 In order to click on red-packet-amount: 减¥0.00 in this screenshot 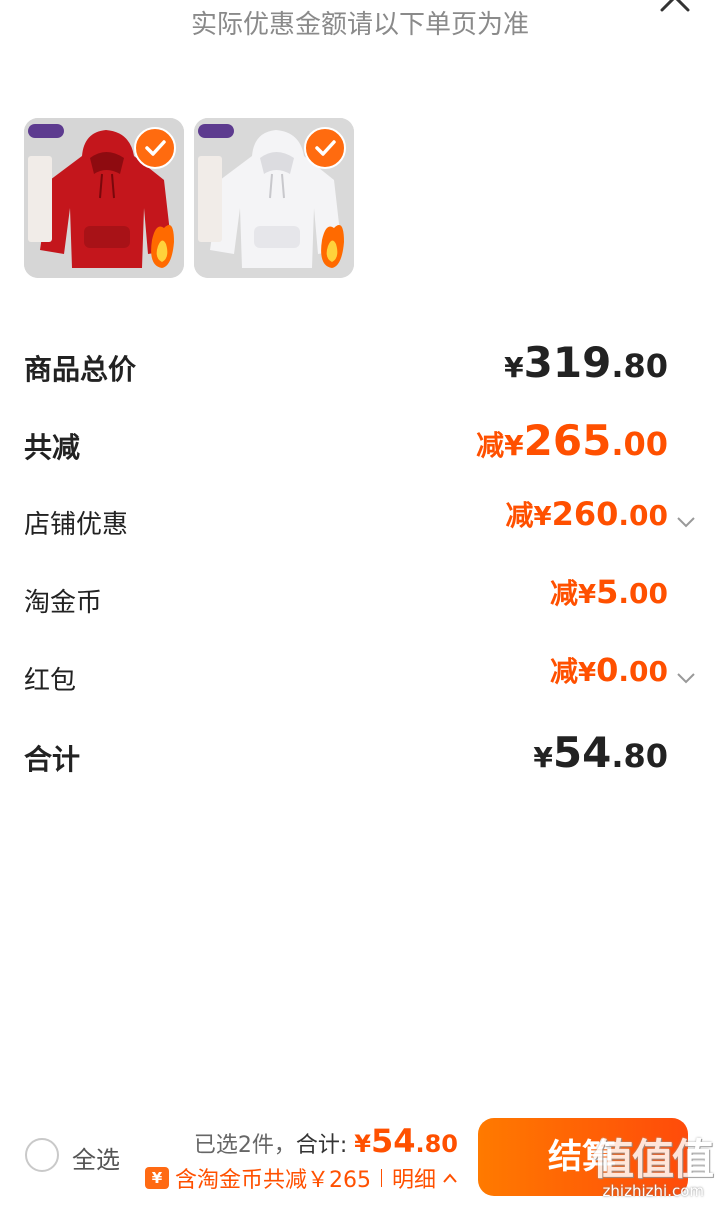, I will do `click(609, 670)`.